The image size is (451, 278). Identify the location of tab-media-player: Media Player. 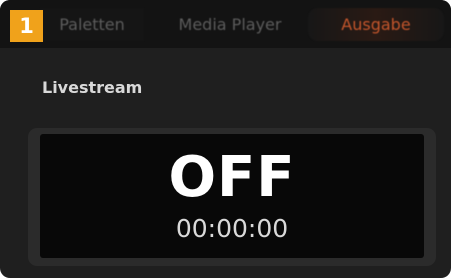
(230, 24).